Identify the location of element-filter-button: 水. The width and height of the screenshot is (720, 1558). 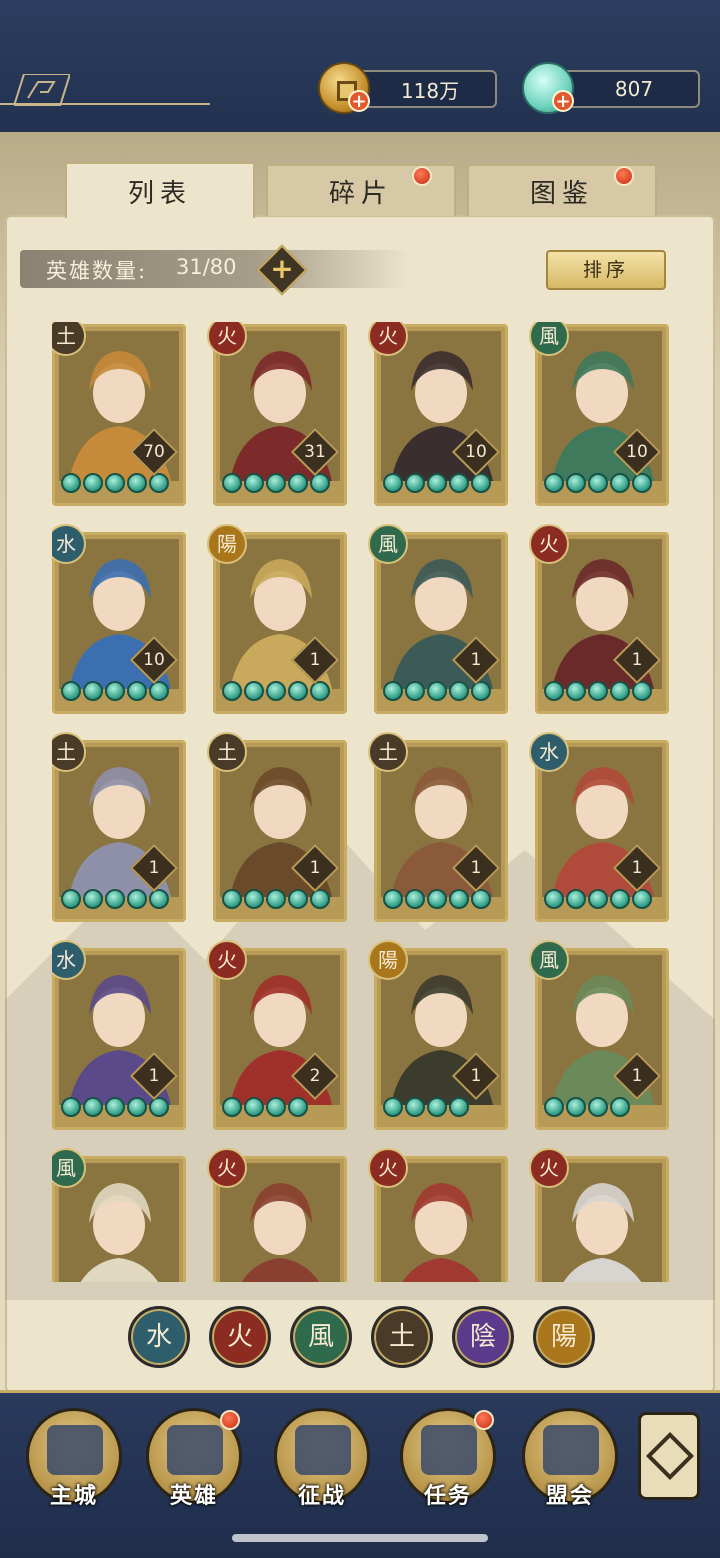
(159, 1337).